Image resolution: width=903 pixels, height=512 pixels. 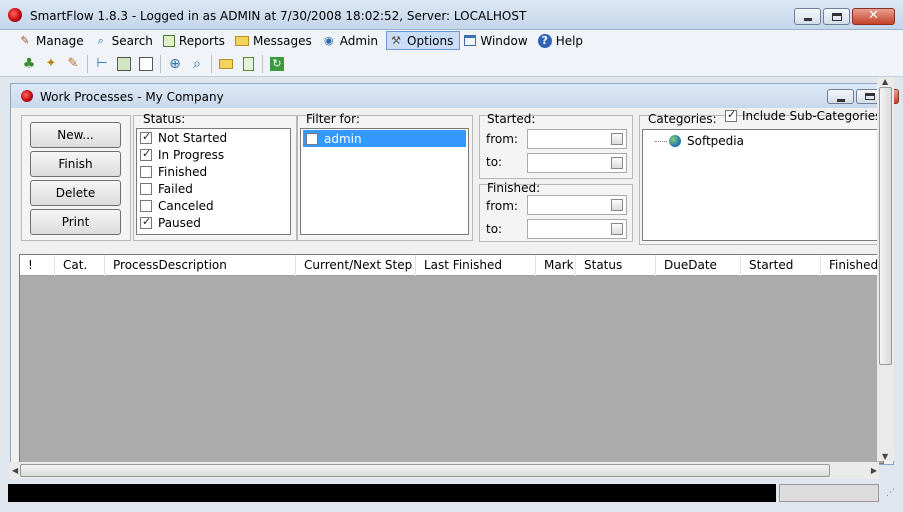 I want to click on scroll-right-icon: ▶, so click(x=874, y=470).